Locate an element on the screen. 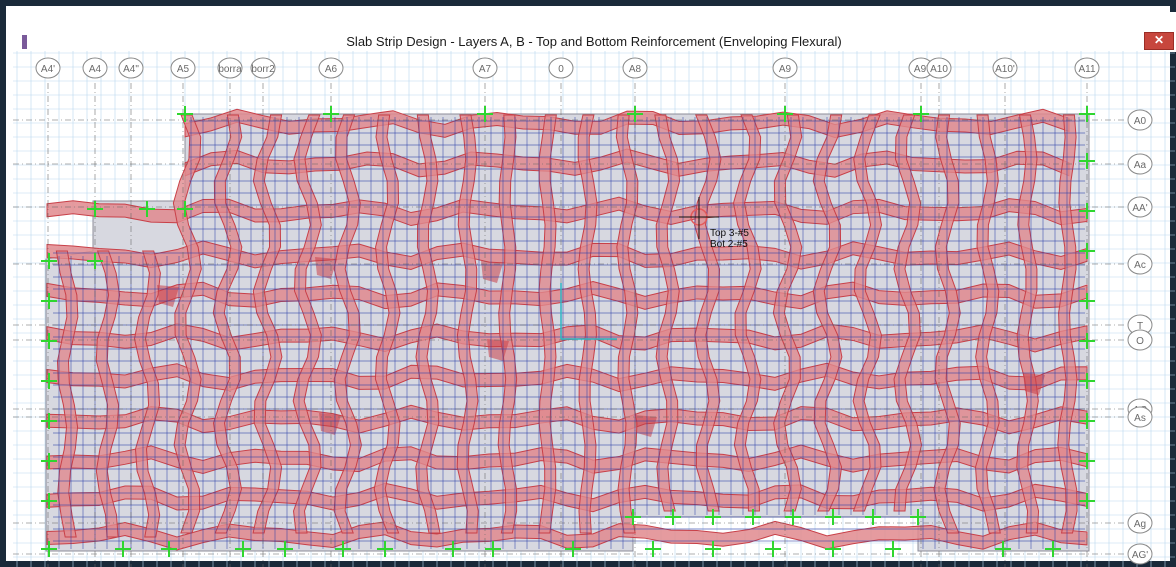 The width and height of the screenshot is (1176, 567). grid-label-x: A10' is located at coordinates (1005, 69).